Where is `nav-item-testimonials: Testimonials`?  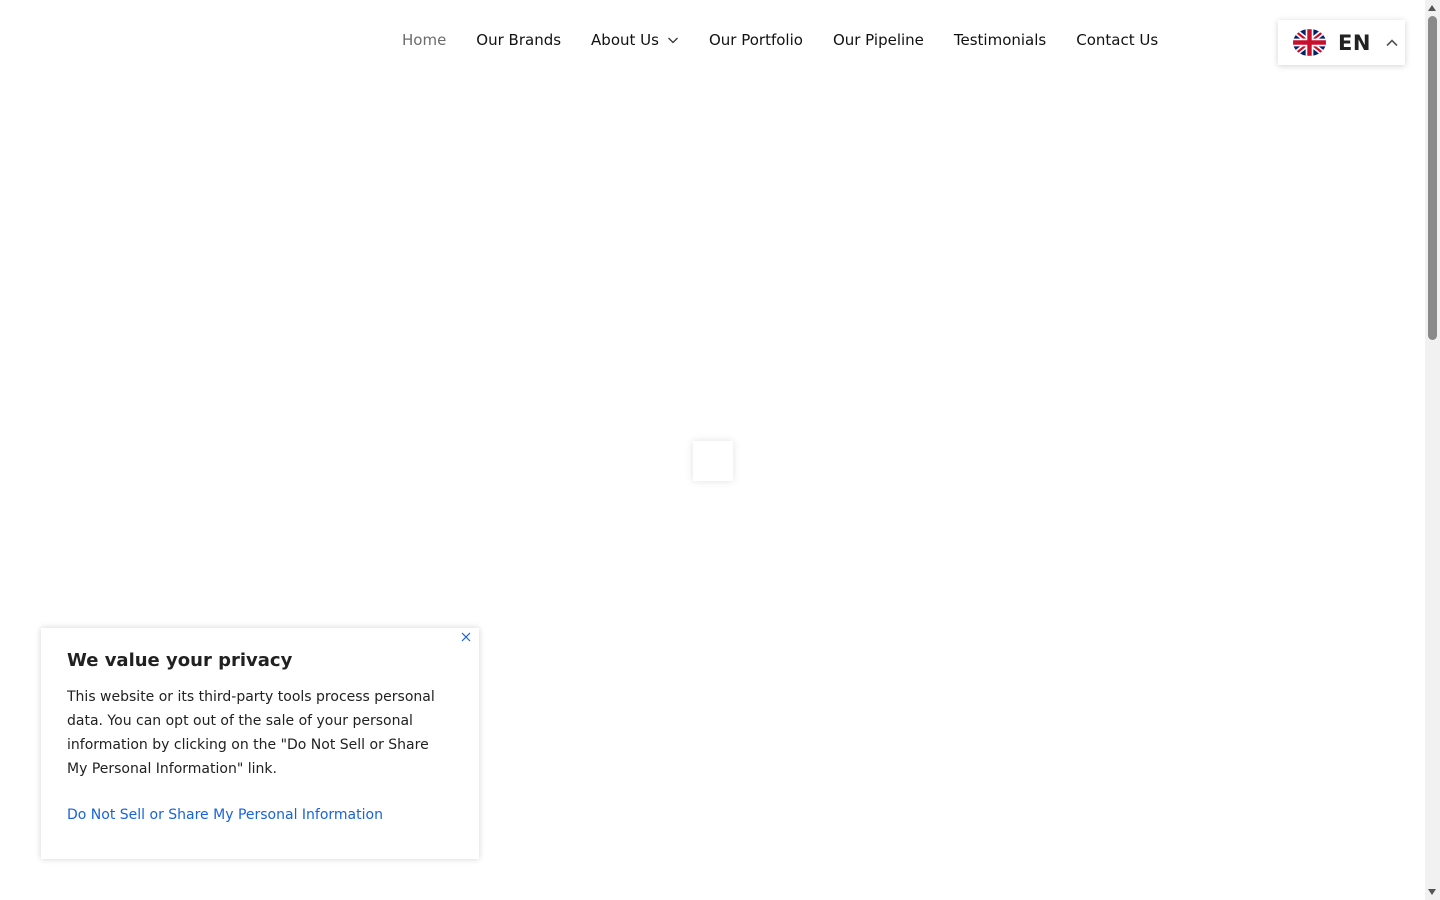 nav-item-testimonials: Testimonials is located at coordinates (1000, 40).